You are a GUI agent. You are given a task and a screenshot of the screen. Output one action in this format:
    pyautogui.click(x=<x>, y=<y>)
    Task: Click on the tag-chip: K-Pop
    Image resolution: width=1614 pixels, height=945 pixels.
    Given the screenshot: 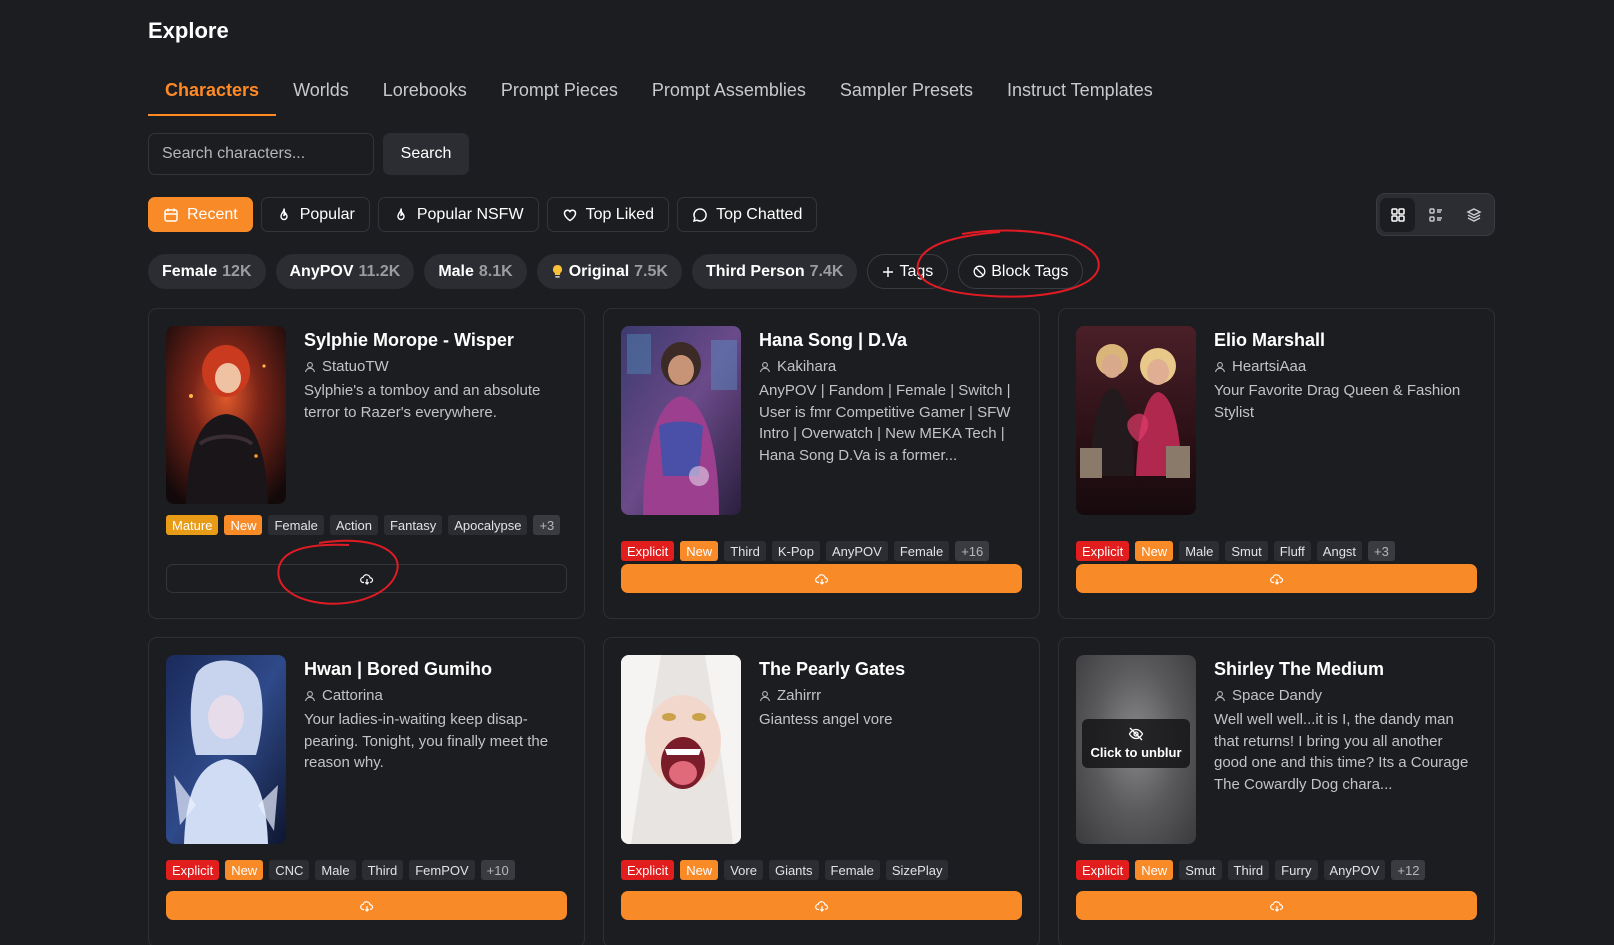 What is the action you would take?
    pyautogui.click(x=795, y=551)
    